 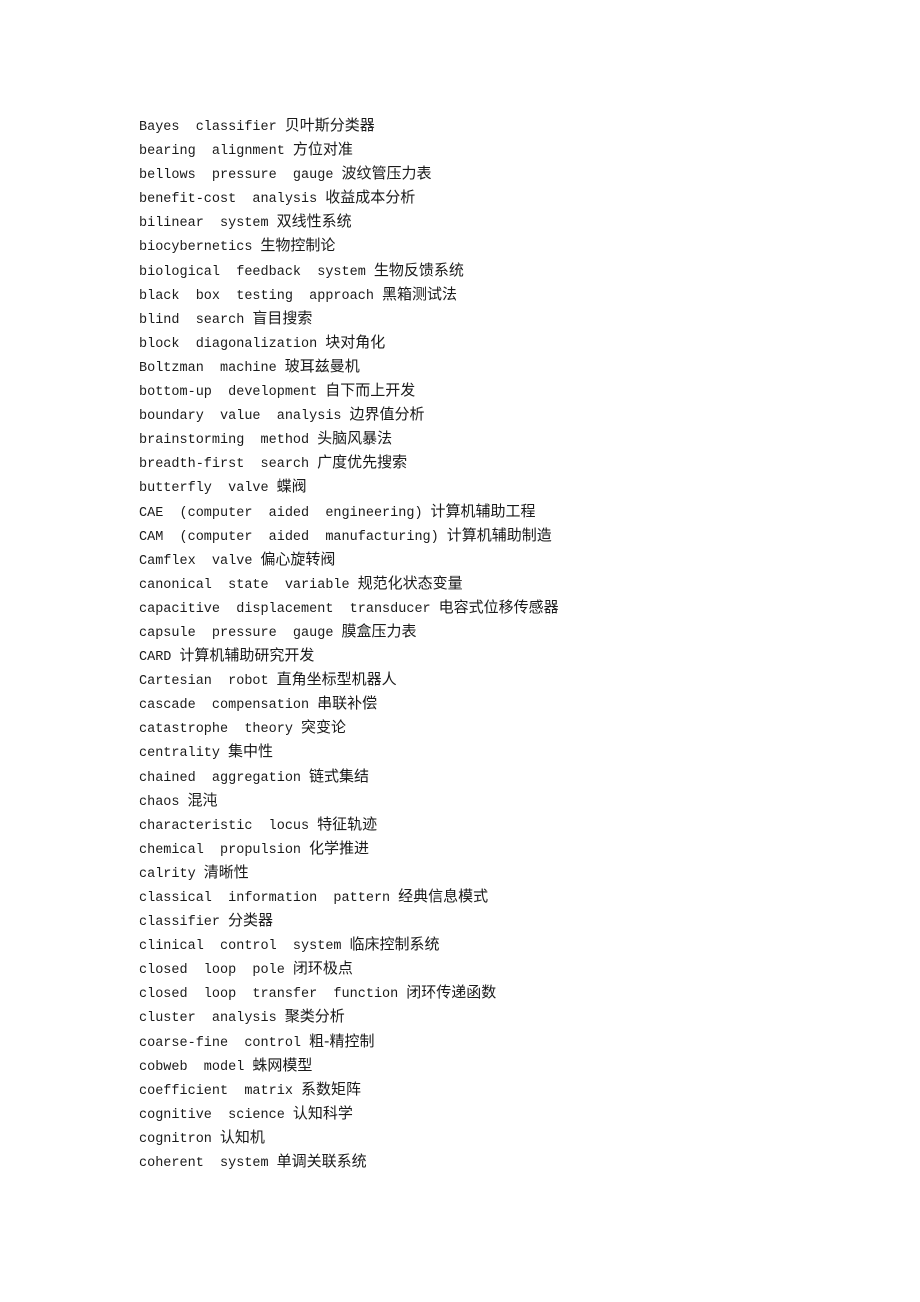 What do you see at coordinates (322, 149) in the screenshot?
I see `chinese-translation: 方位对准` at bounding box center [322, 149].